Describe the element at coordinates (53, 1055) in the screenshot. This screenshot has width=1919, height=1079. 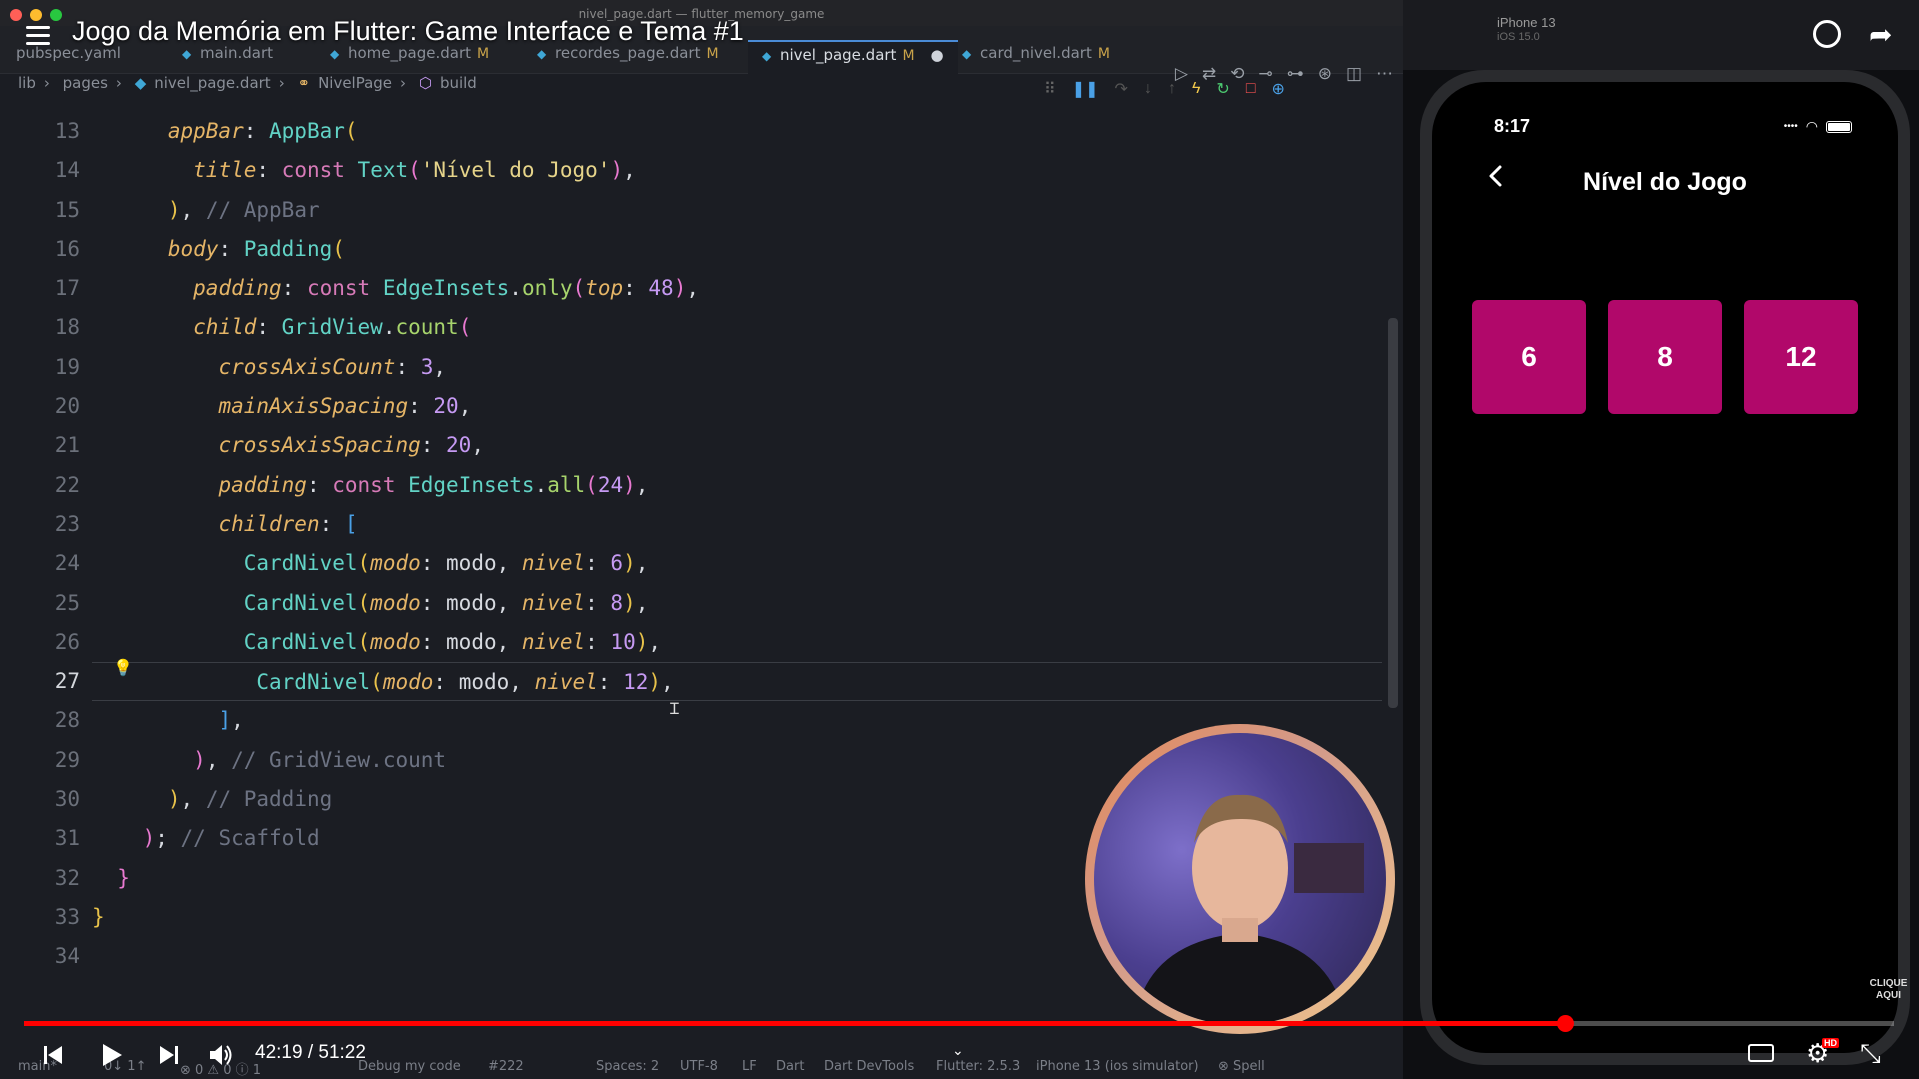
I see `previous-icon` at that location.